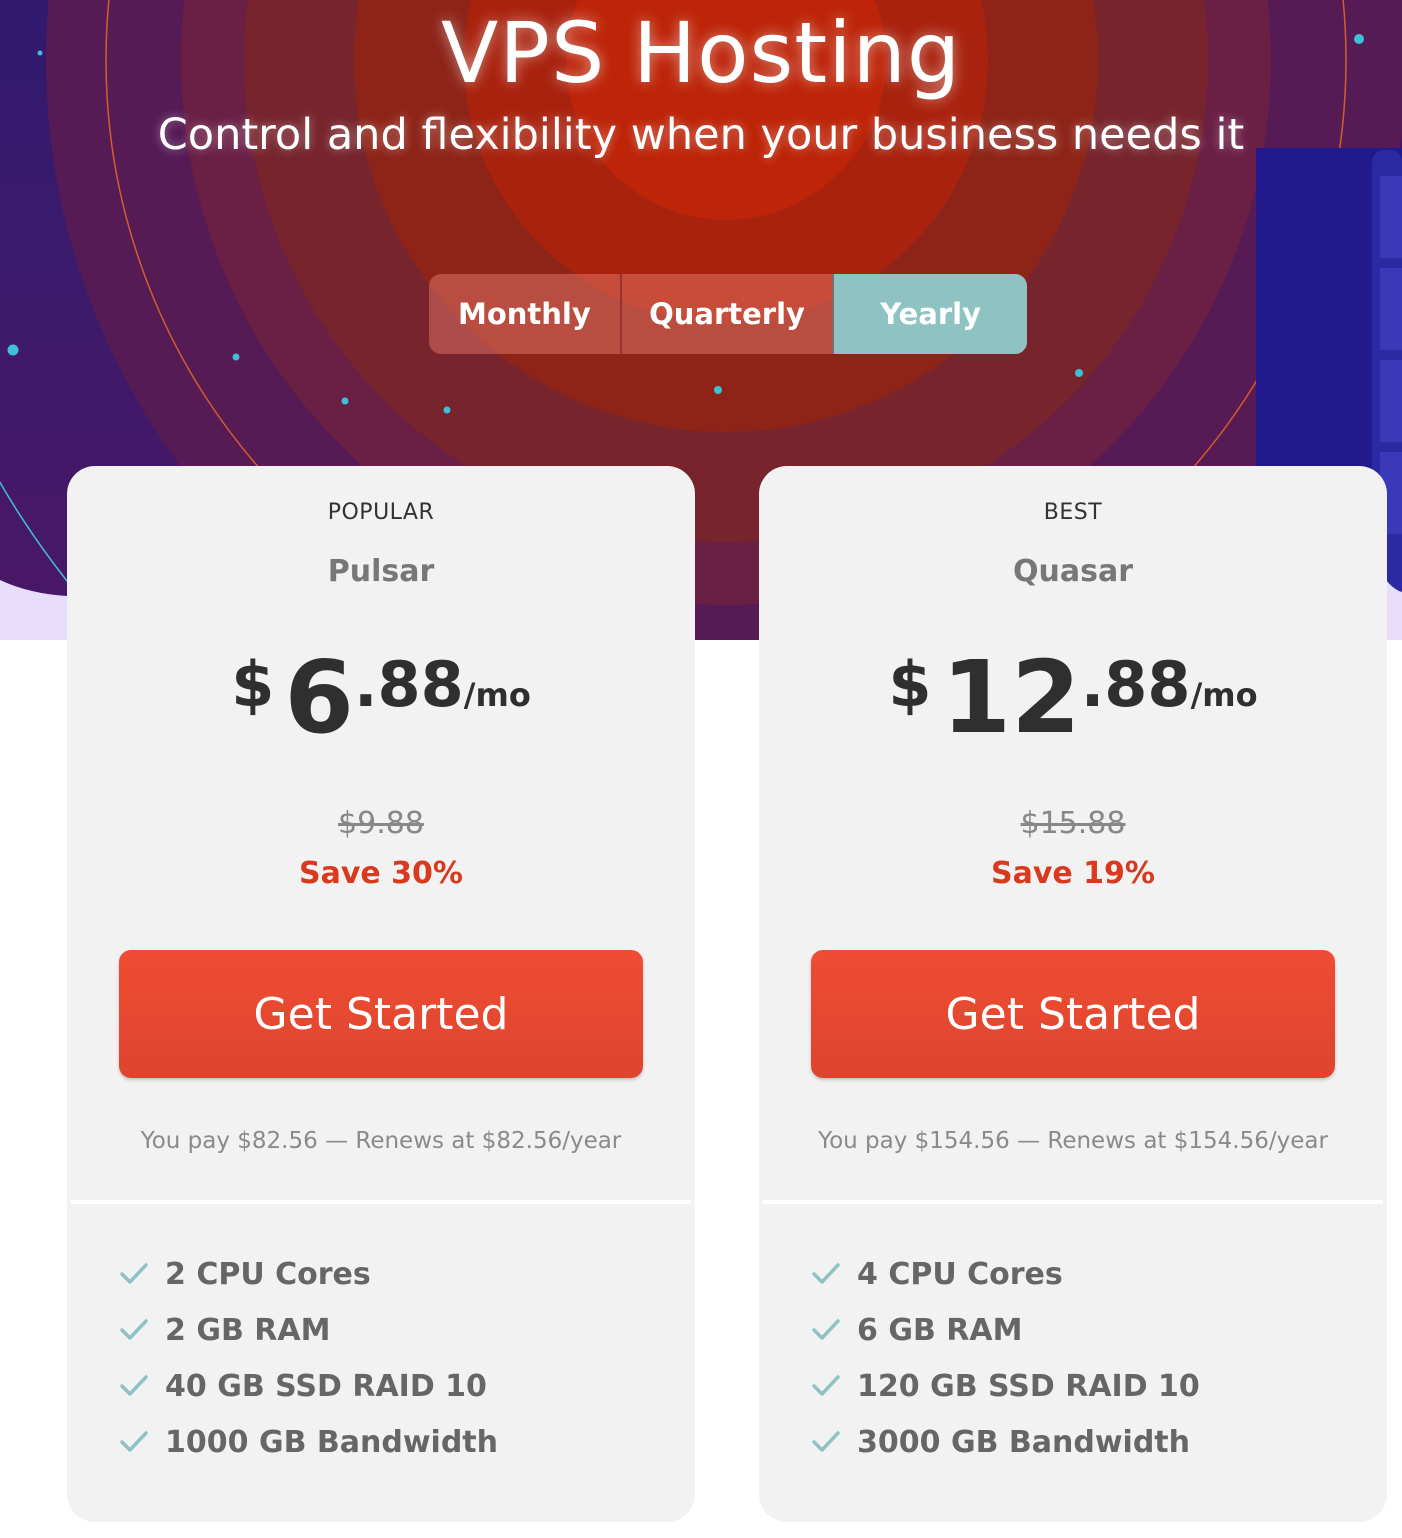  What do you see at coordinates (524, 314) in the screenshot?
I see `billing-option-monthly: Monthly` at bounding box center [524, 314].